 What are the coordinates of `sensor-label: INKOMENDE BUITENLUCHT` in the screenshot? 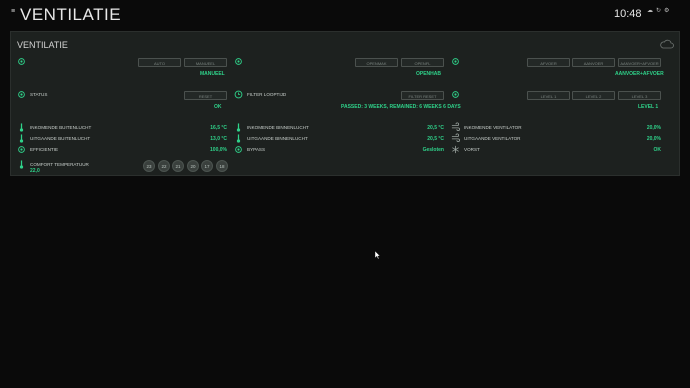 It's located at (61, 127).